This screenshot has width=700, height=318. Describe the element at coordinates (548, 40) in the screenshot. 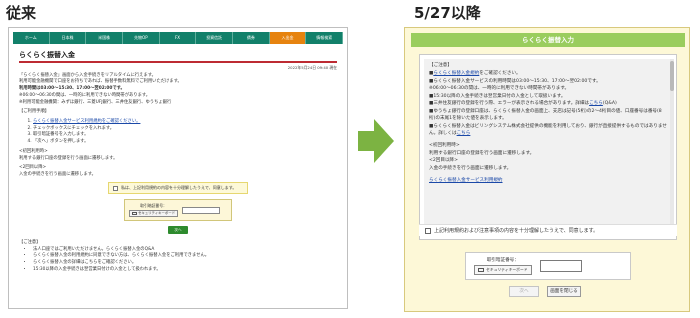

I see `new-header: らくらく振替入力` at that location.